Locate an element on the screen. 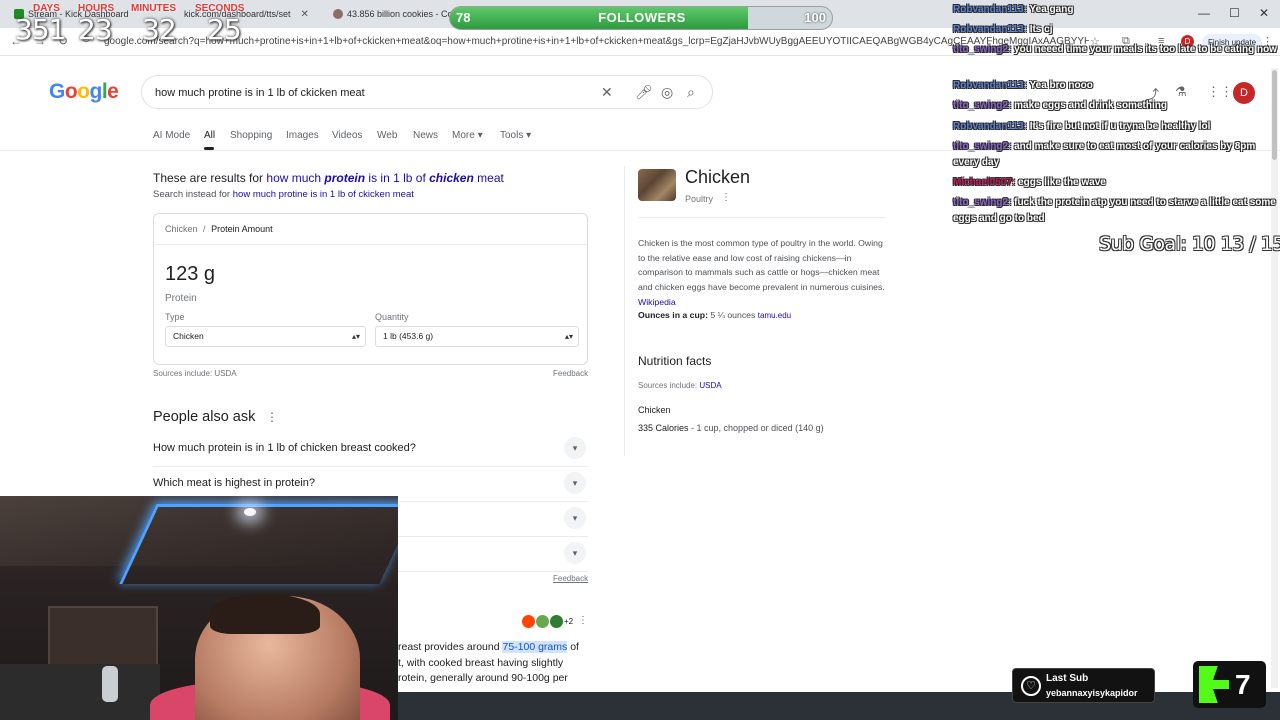 The width and height of the screenshot is (1280, 720). last-sub-title: Last Sub is located at coordinates (1067, 678).